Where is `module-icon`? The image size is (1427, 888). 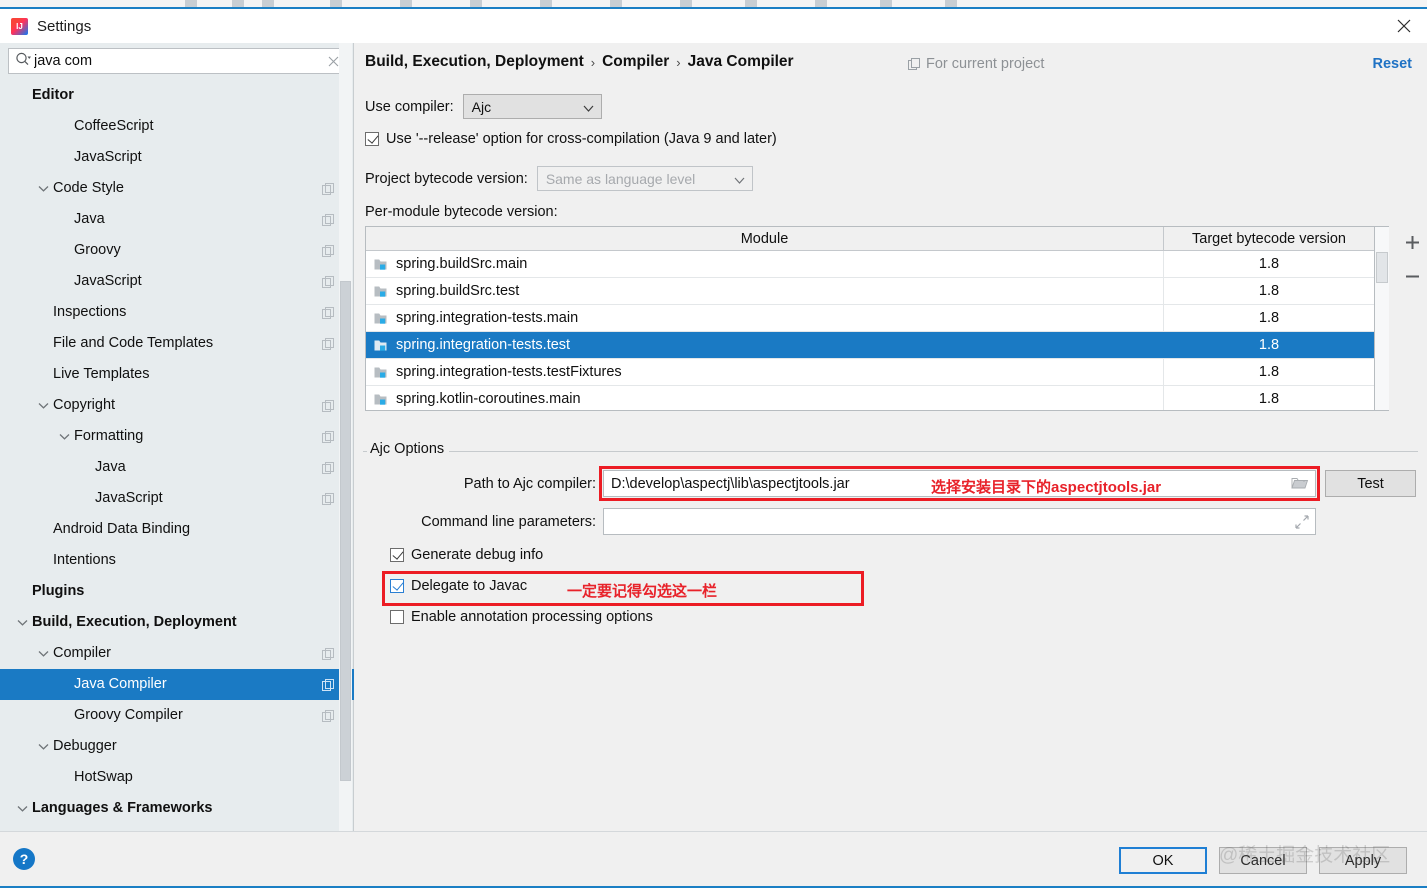 module-icon is located at coordinates (381, 372).